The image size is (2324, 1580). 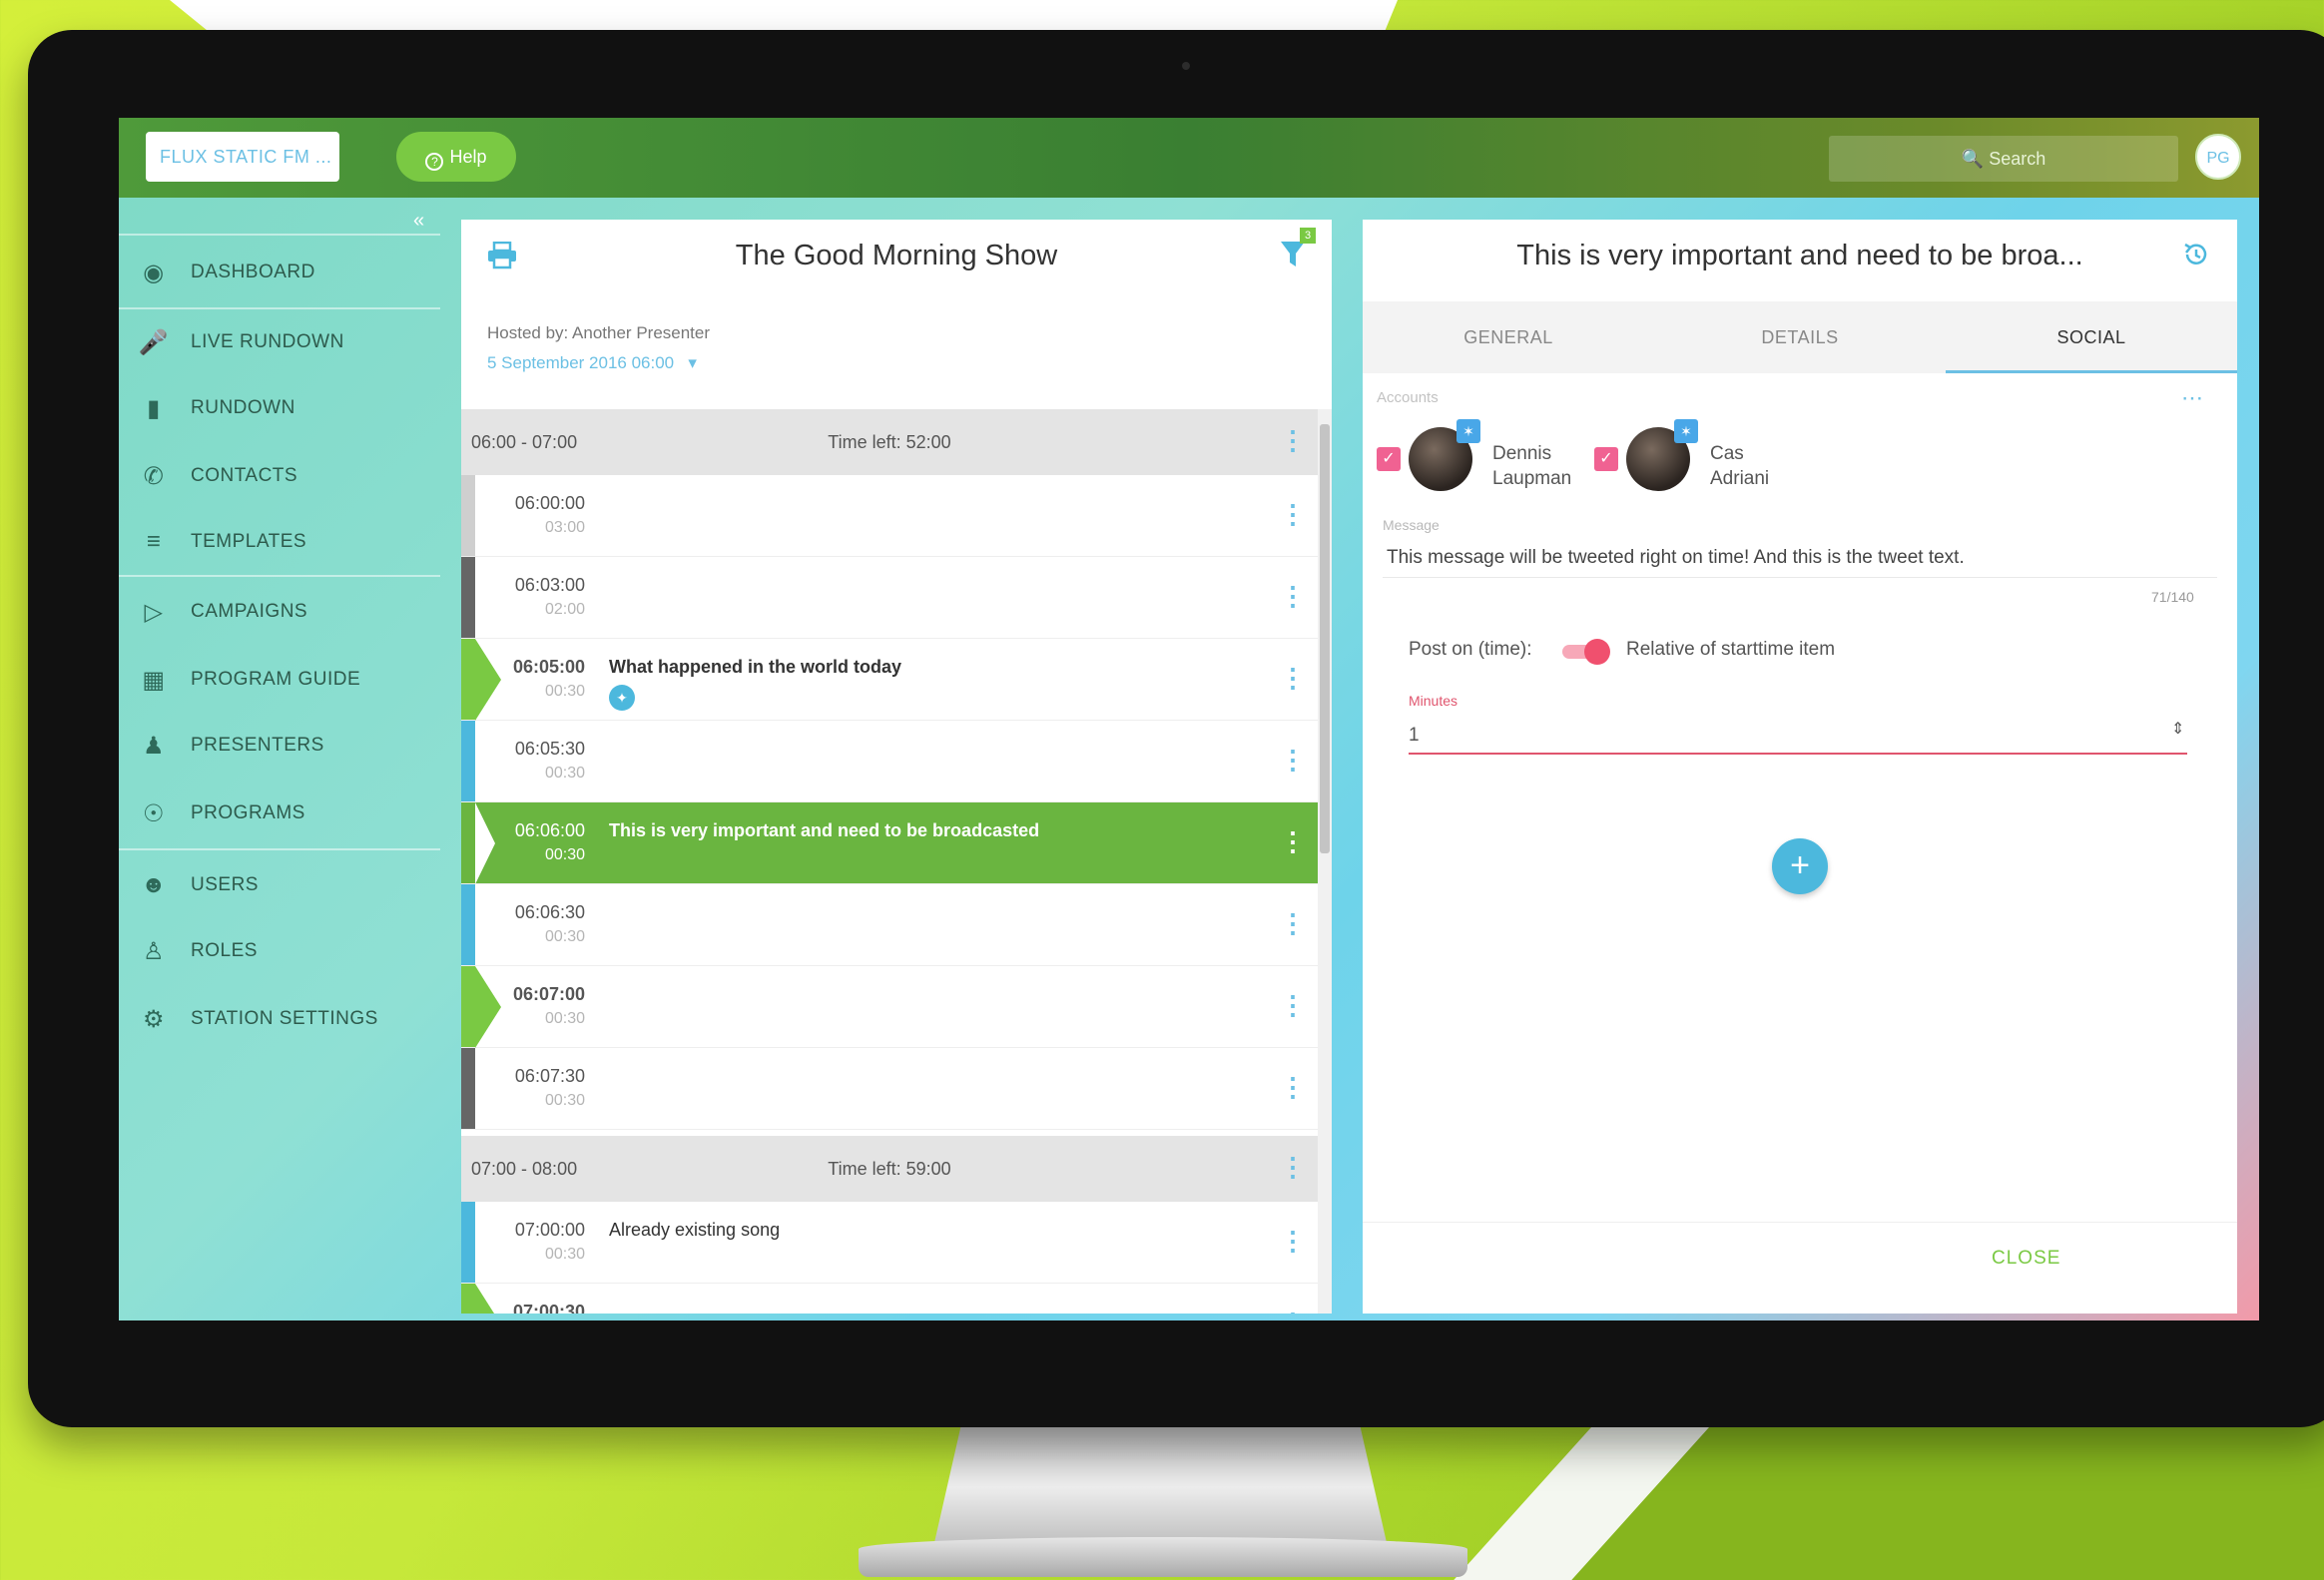 I want to click on scrollbar-thumb, so click(x=1325, y=638).